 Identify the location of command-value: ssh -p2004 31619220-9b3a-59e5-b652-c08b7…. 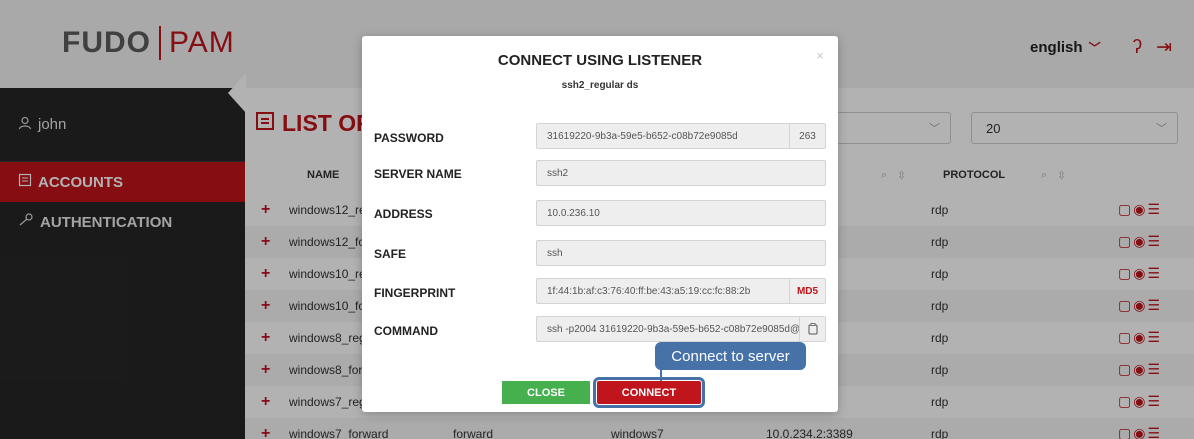
(674, 329).